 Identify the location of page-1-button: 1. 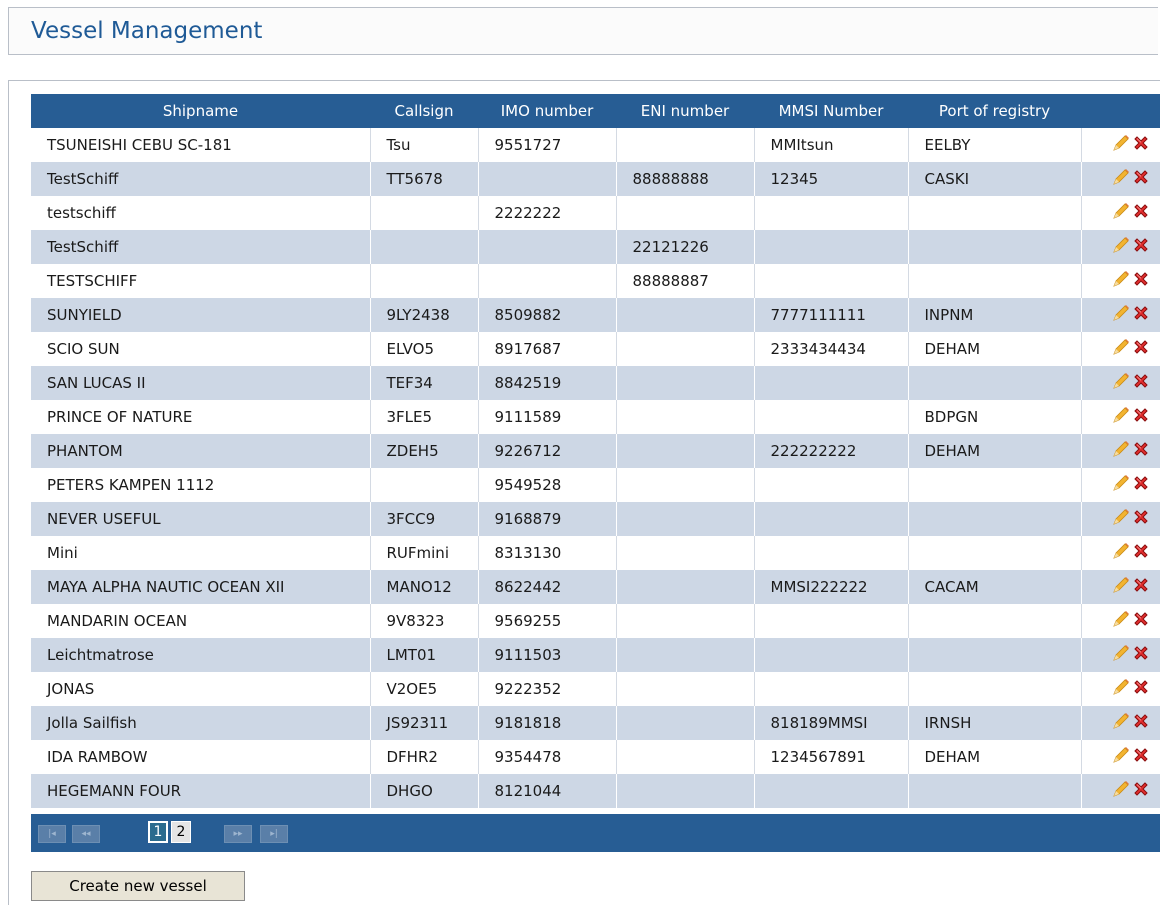
(158, 832).